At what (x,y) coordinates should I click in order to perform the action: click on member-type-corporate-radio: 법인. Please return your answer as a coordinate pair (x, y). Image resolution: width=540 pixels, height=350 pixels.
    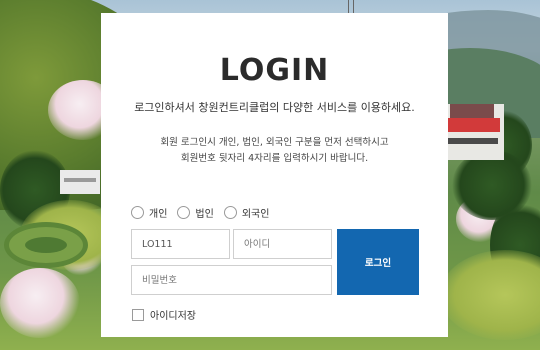
    Looking at the image, I should click on (195, 212).